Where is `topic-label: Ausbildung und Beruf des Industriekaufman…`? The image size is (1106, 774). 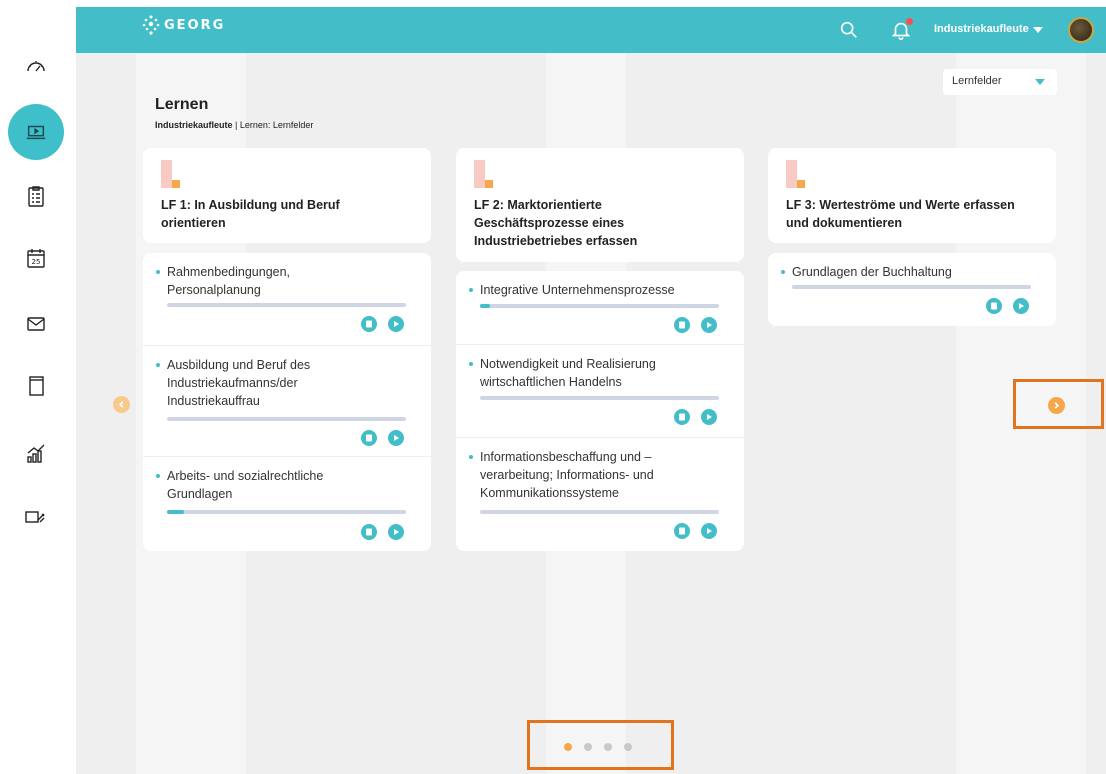 topic-label: Ausbildung und Beruf des Industriekaufman… is located at coordinates (239, 383).